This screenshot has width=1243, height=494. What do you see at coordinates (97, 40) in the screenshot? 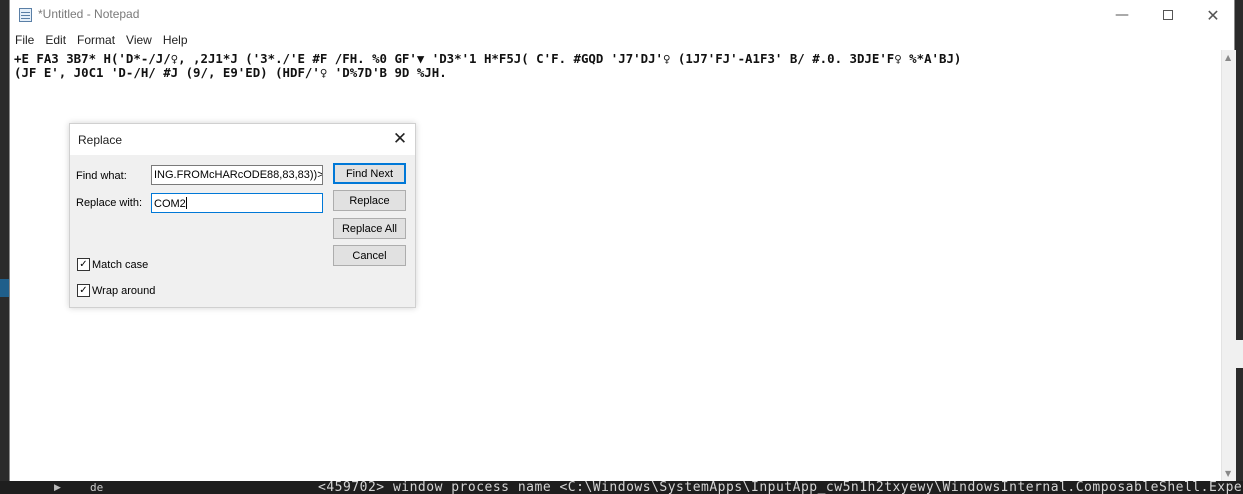
I see `menu-format: Format` at bounding box center [97, 40].